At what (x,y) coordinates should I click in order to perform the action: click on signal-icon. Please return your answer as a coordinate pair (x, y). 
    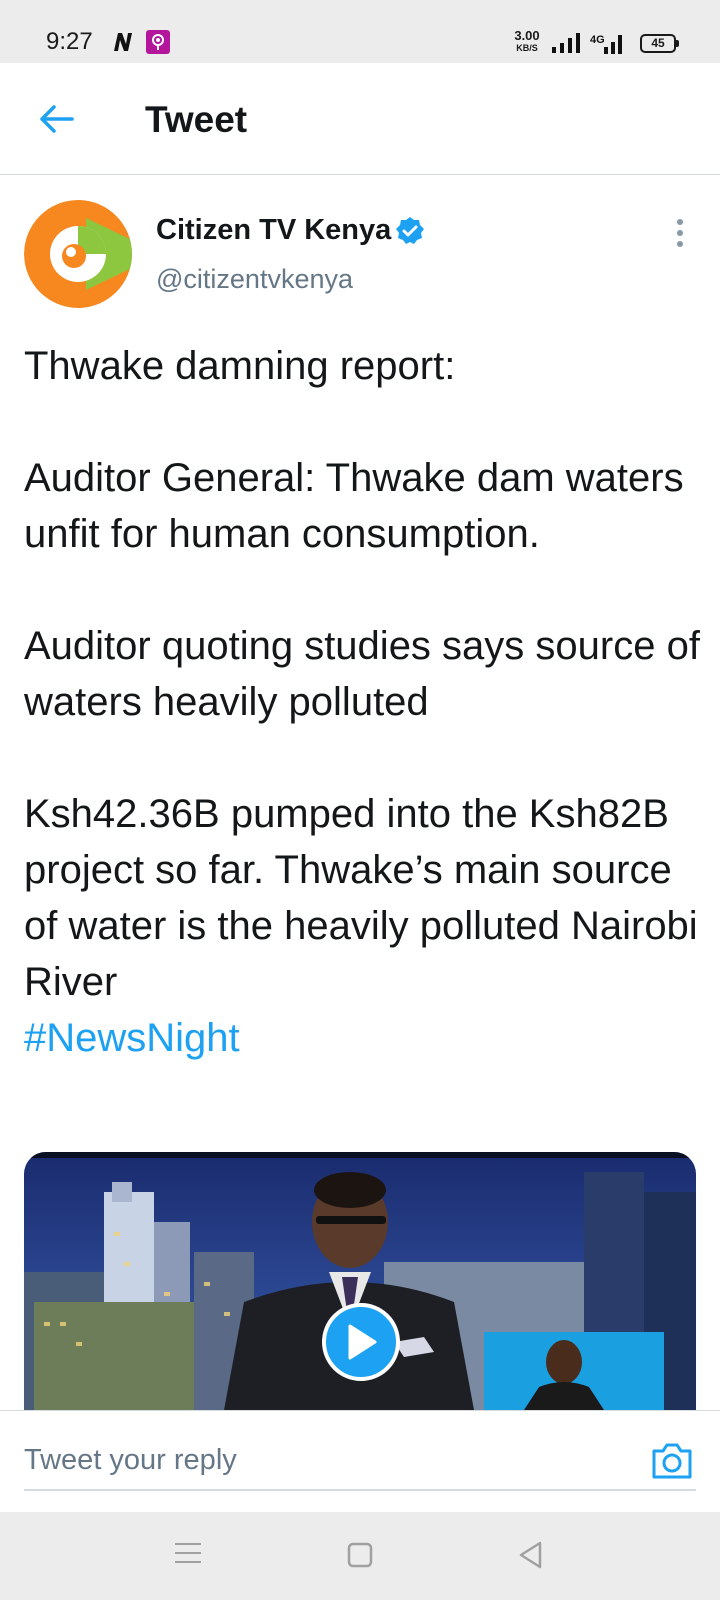
    Looking at the image, I should click on (566, 43).